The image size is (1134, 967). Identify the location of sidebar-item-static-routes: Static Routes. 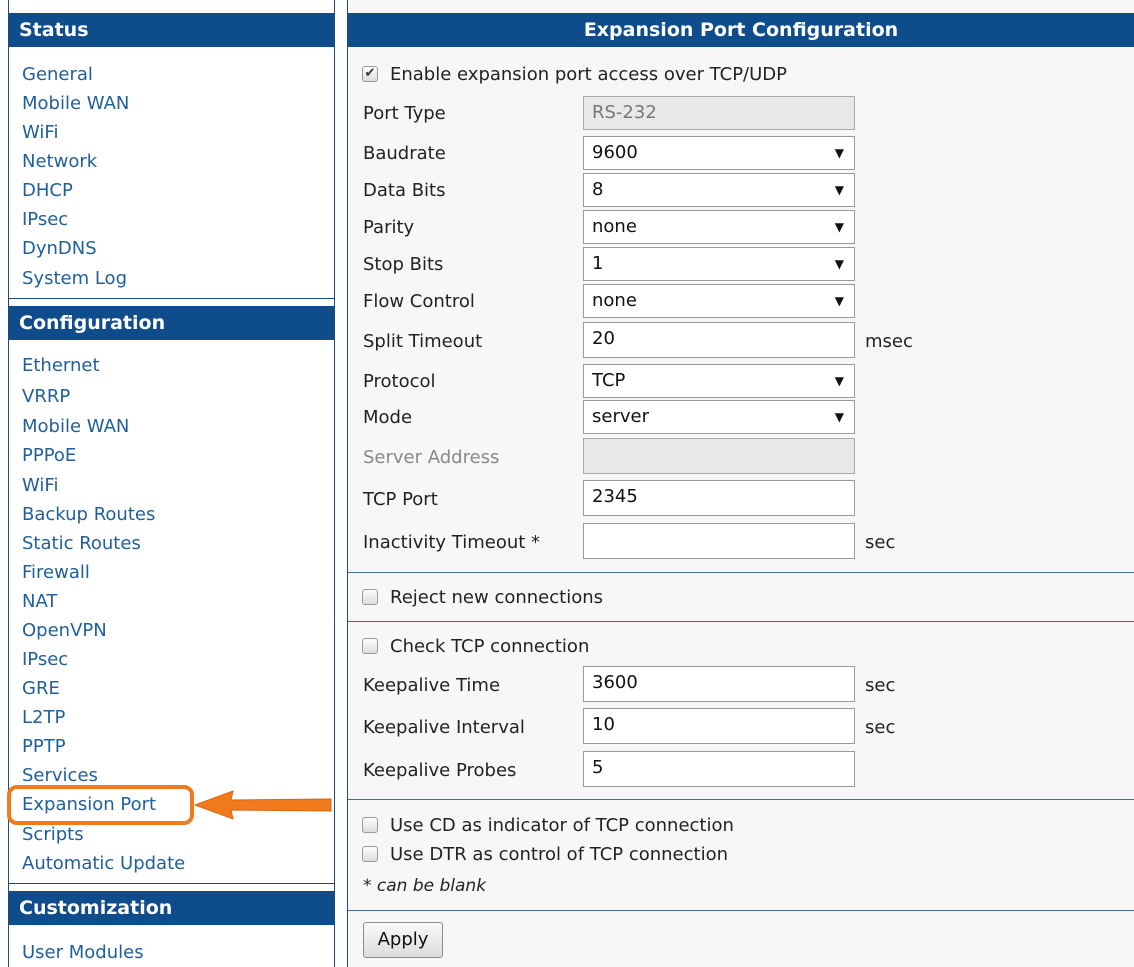
(81, 544).